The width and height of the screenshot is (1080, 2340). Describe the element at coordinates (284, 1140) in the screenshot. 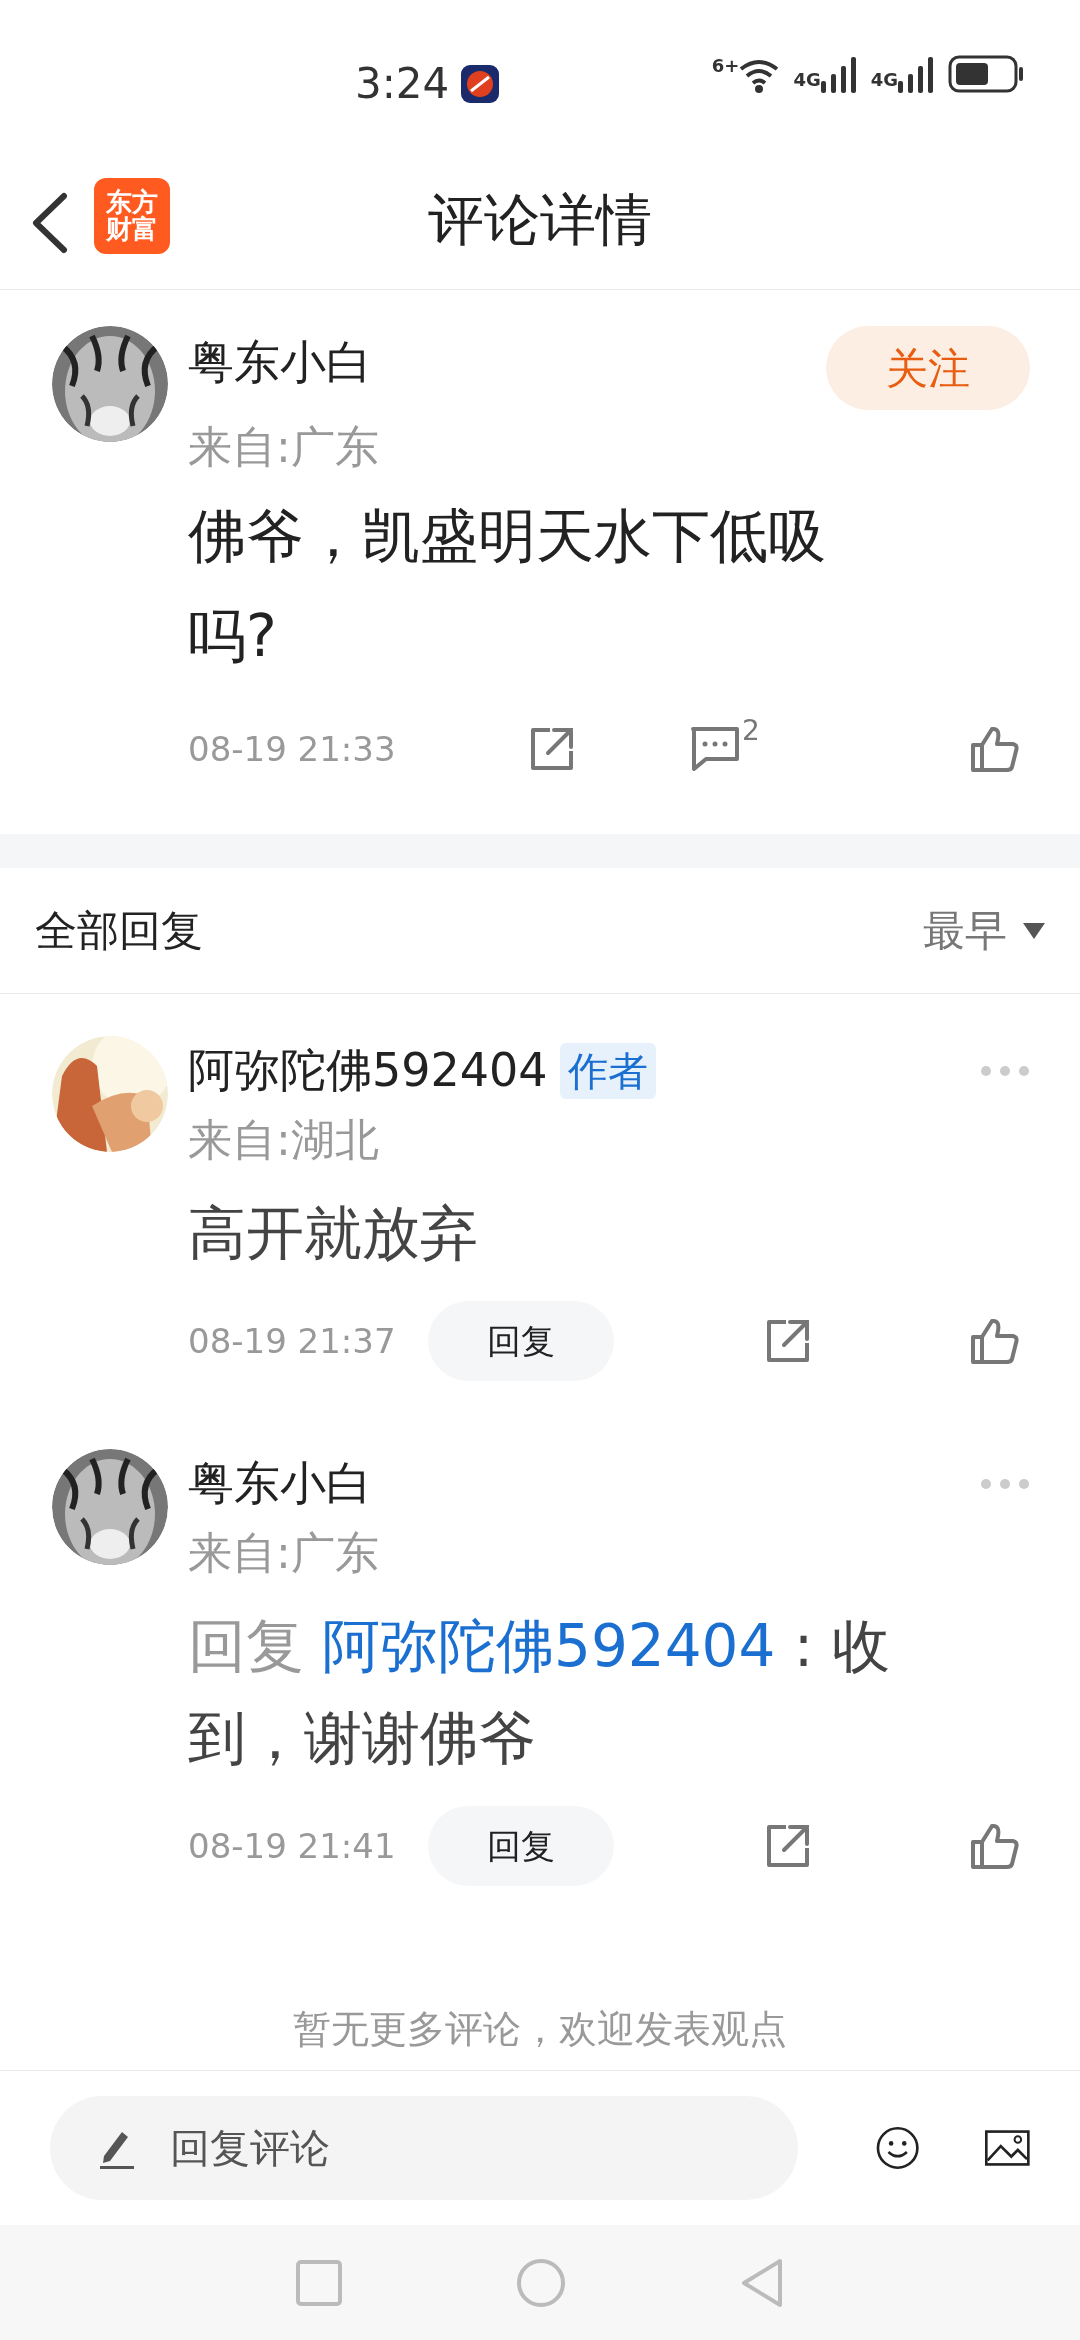

I see `location-label: 来自:湖北` at that location.